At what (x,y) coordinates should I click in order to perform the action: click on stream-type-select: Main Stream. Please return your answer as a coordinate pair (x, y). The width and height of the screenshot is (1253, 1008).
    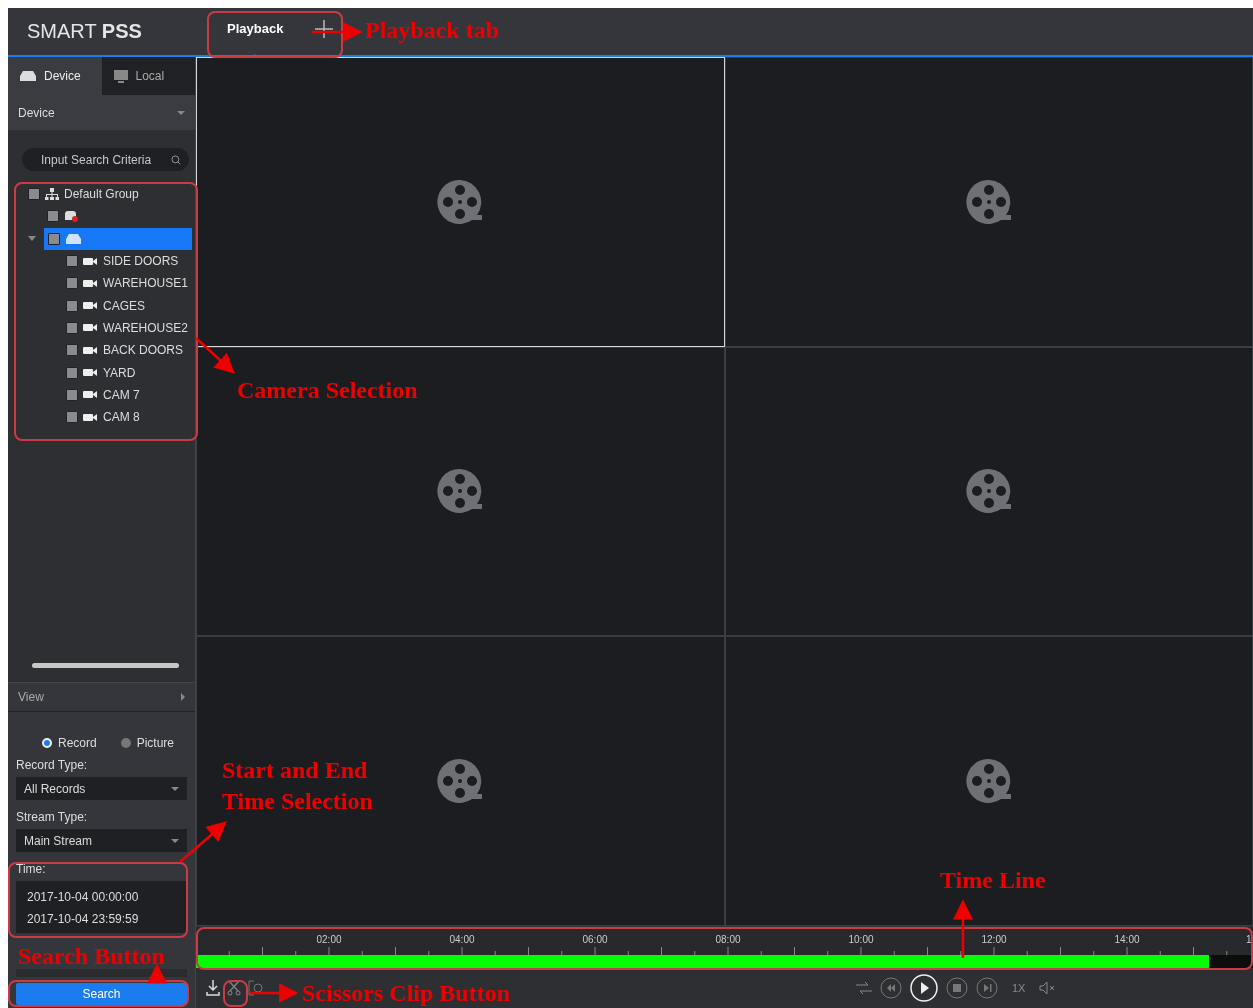
    Looking at the image, I should click on (101, 840).